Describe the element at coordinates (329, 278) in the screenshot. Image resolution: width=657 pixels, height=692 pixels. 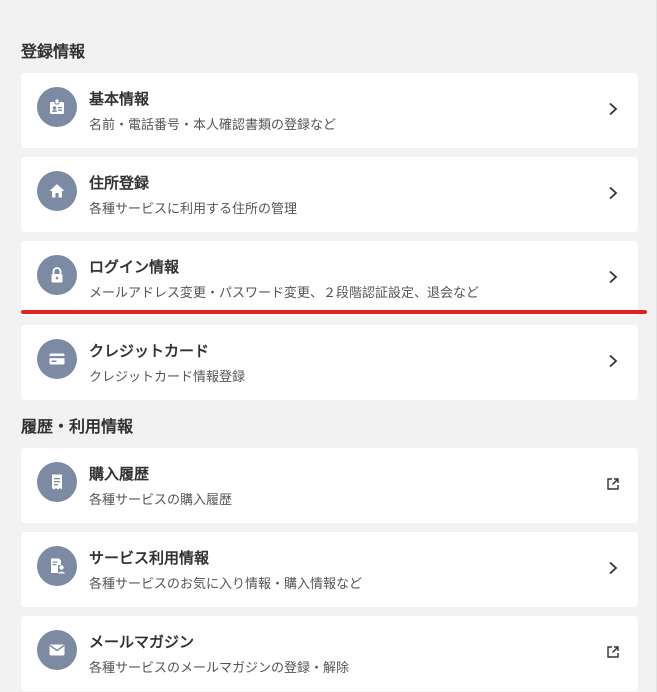
I see `menu-item-login-info: ログイン情報 メールアドレス変更・パスワード変更、２段階認証設定、退会など` at that location.